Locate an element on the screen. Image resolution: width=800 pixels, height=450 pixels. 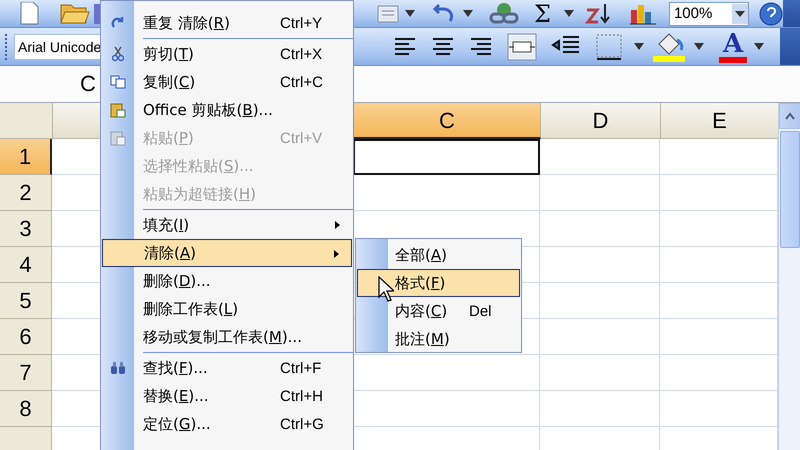
row-header: 2 is located at coordinates (26, 193).